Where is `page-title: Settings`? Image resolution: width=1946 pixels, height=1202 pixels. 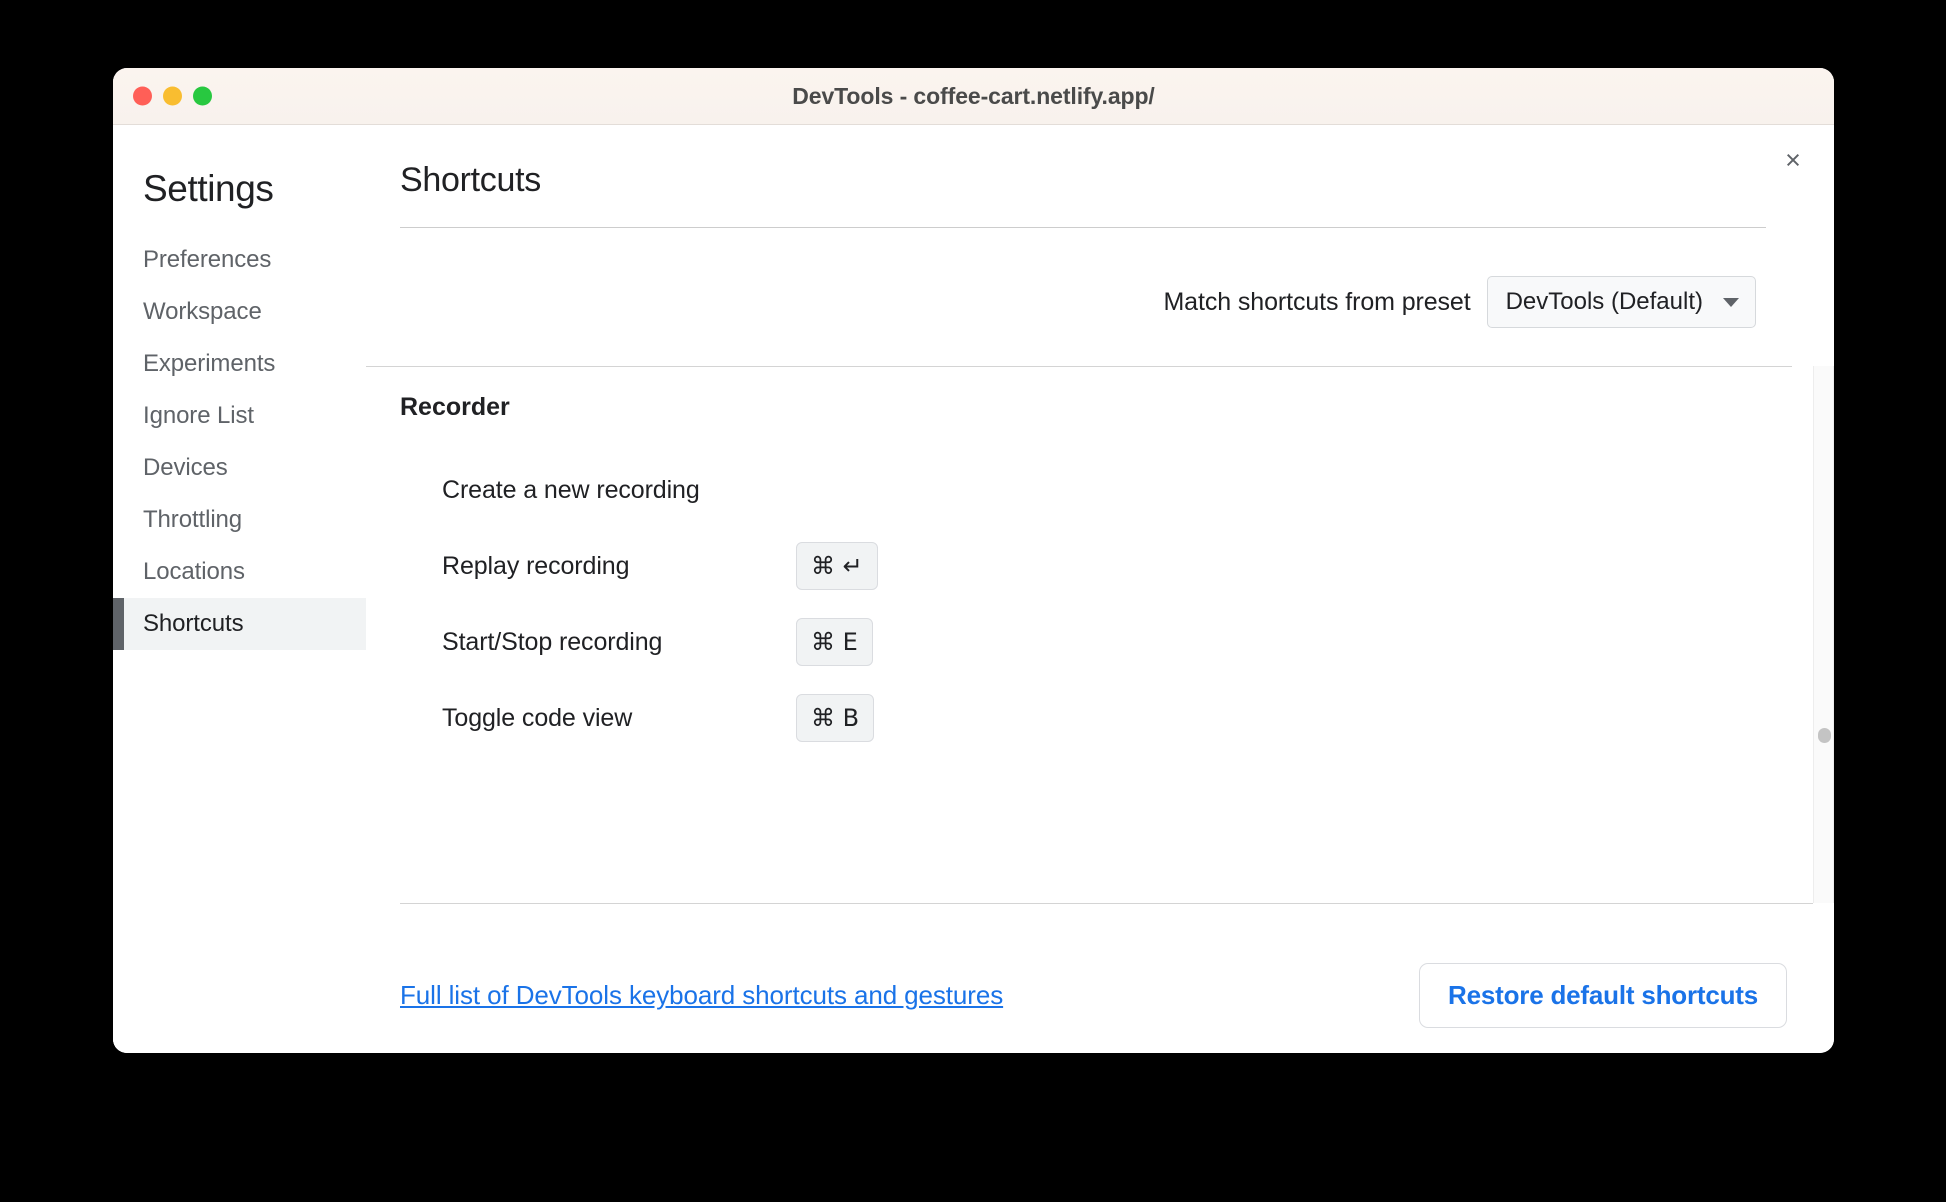
page-title: Settings is located at coordinates (208, 188).